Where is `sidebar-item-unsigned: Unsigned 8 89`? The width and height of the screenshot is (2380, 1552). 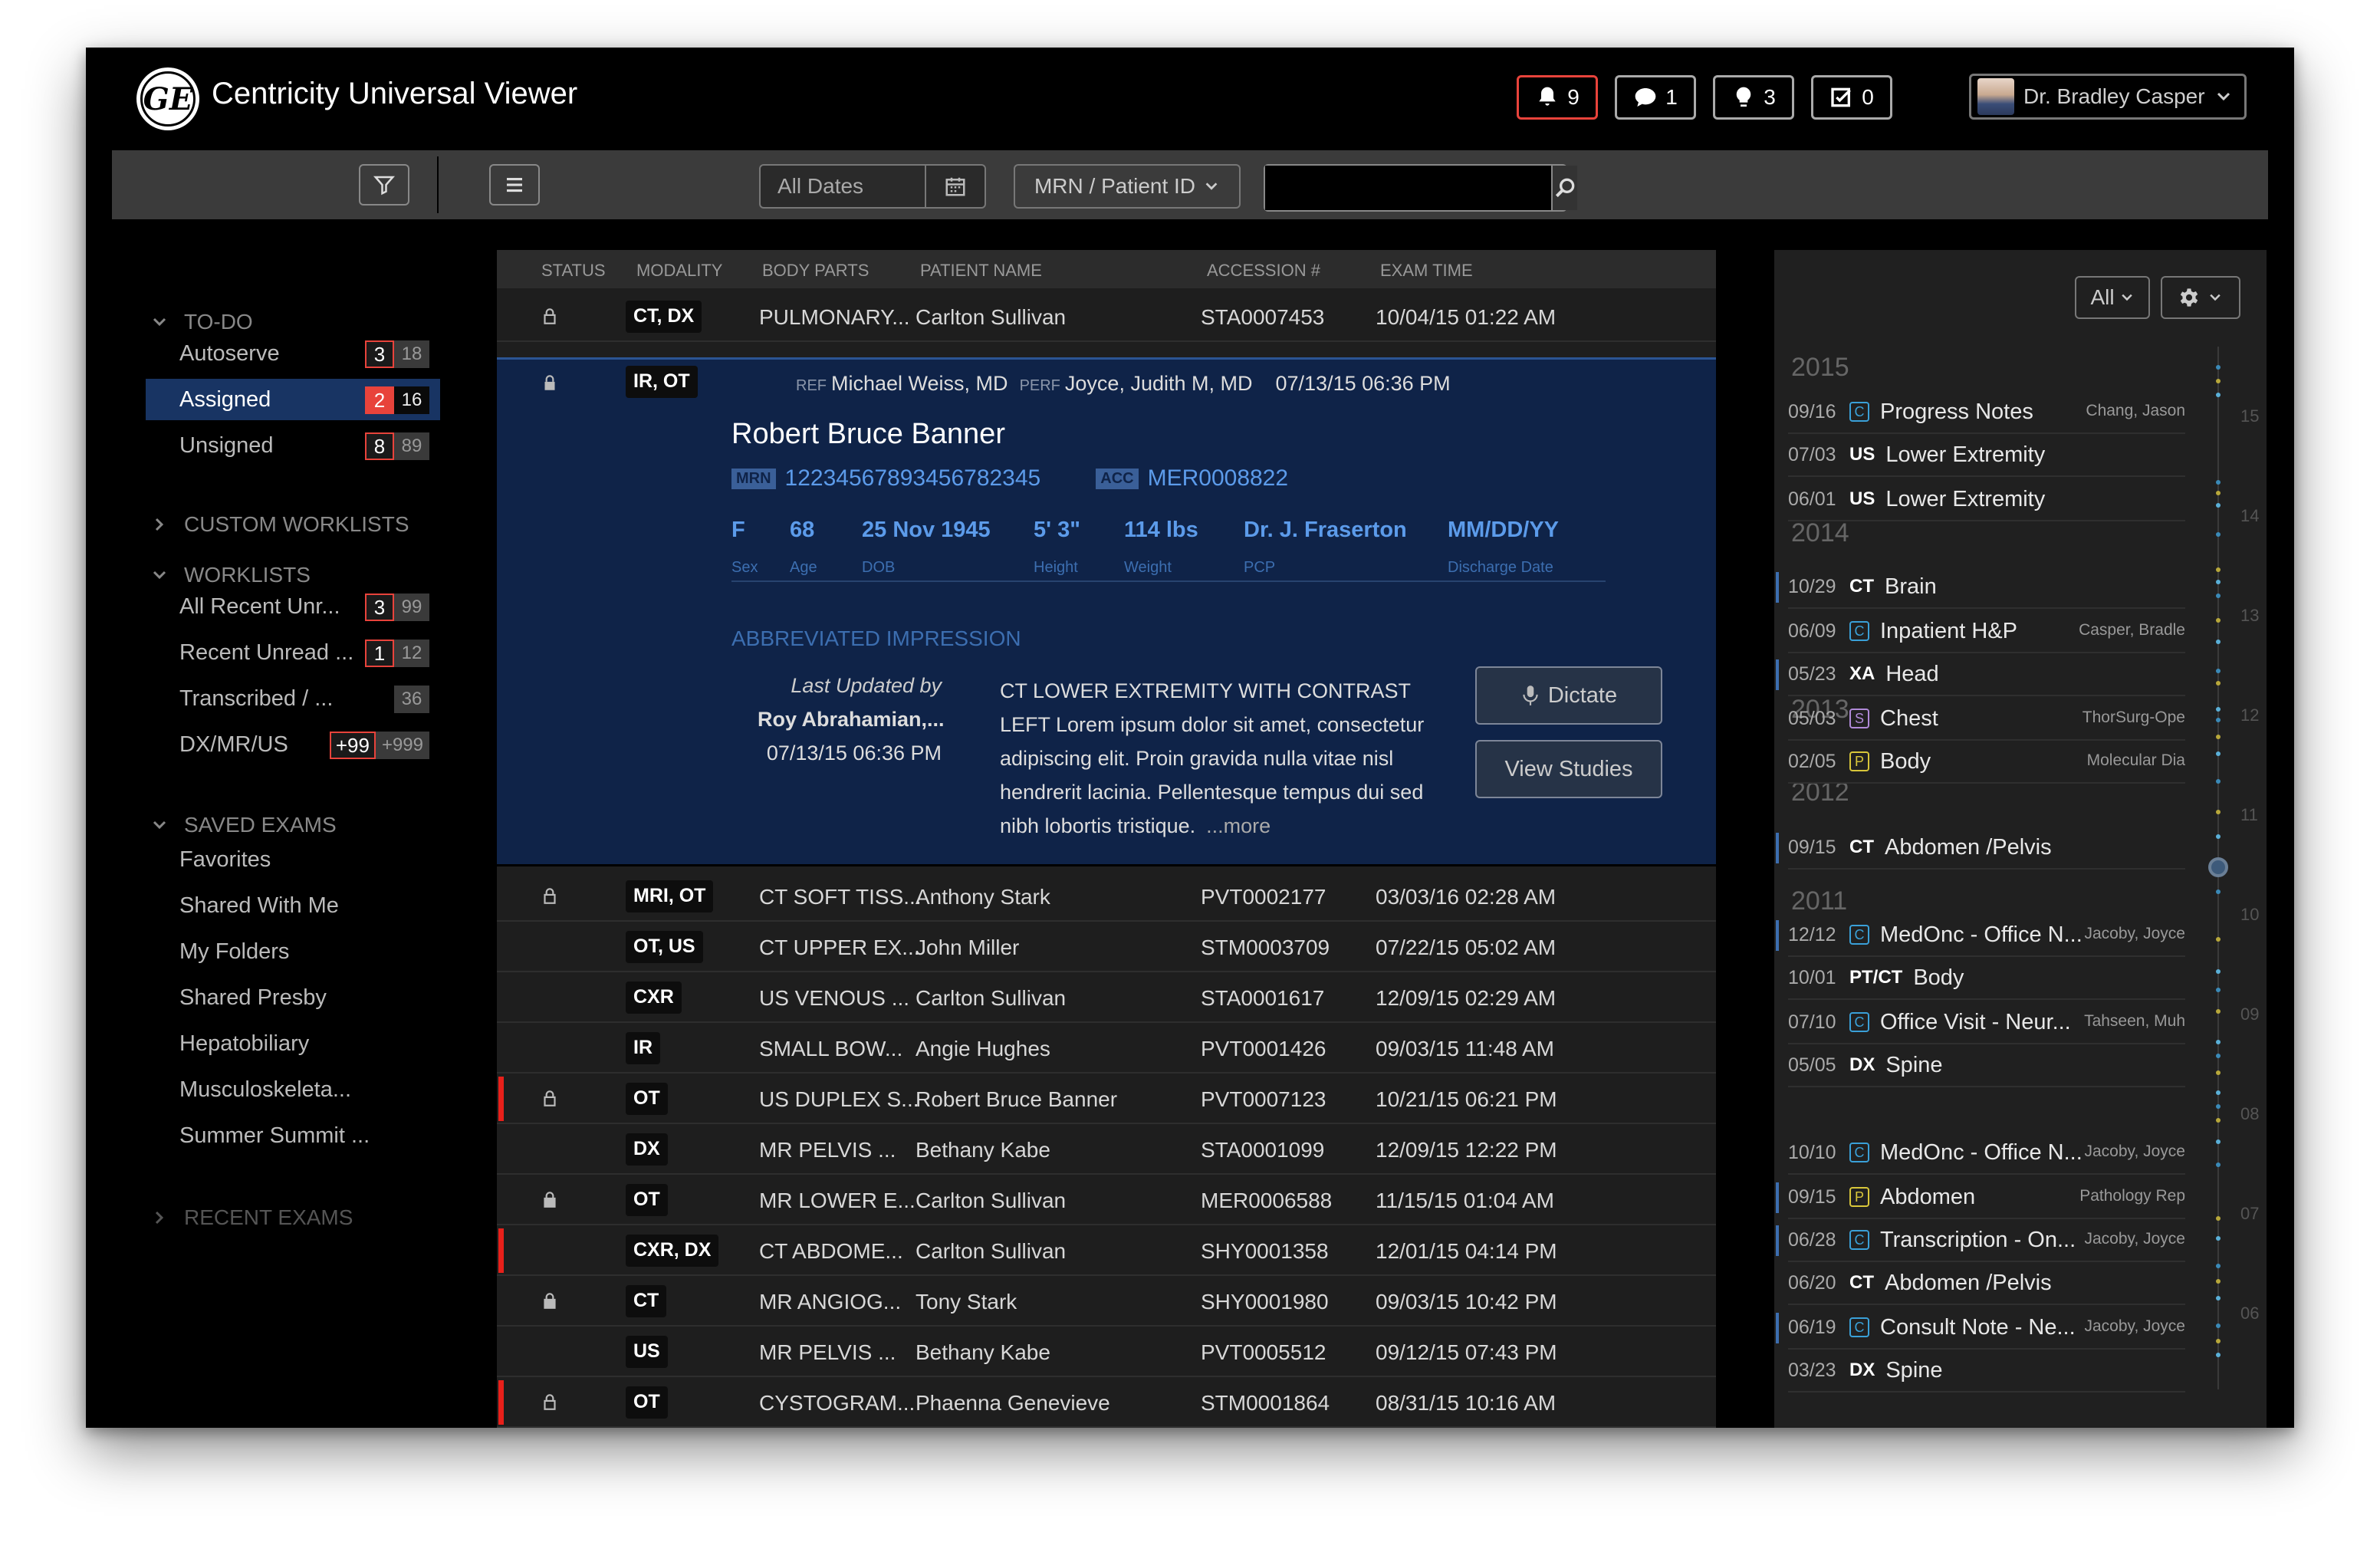 sidebar-item-unsigned: Unsigned 8 89 is located at coordinates (293, 445).